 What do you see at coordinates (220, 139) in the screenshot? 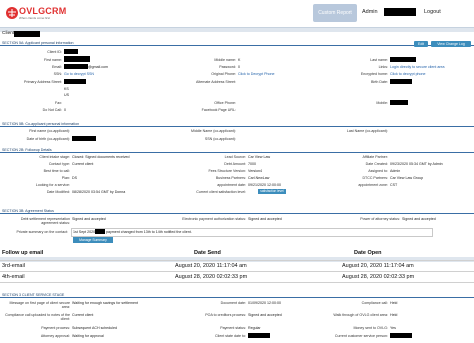
I see `co-ssn-label: SSN (co-applicant):` at bounding box center [220, 139].